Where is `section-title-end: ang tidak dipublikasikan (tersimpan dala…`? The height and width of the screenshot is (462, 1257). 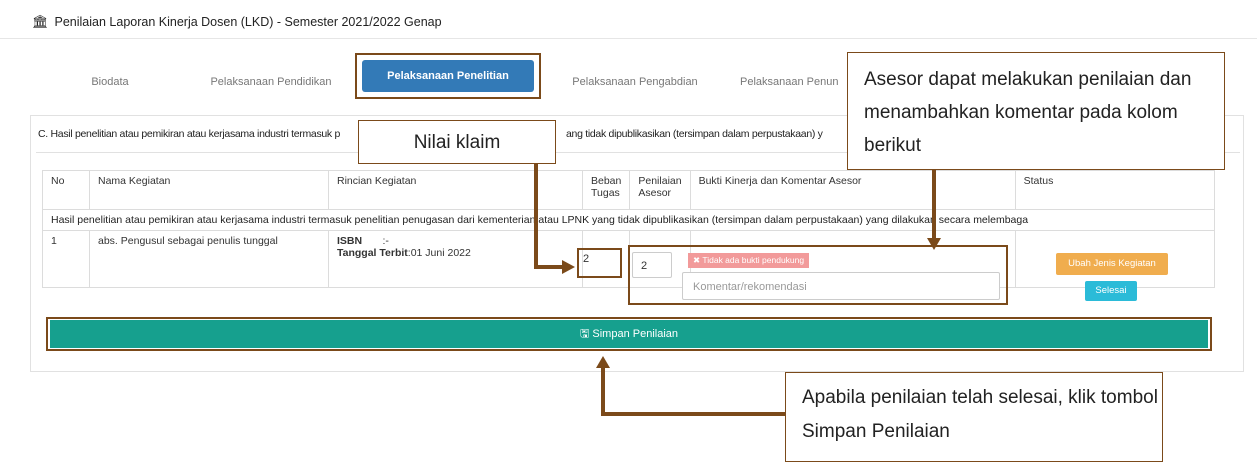 section-title-end: ang tidak dipublikasikan (tersimpan dala… is located at coordinates (694, 134).